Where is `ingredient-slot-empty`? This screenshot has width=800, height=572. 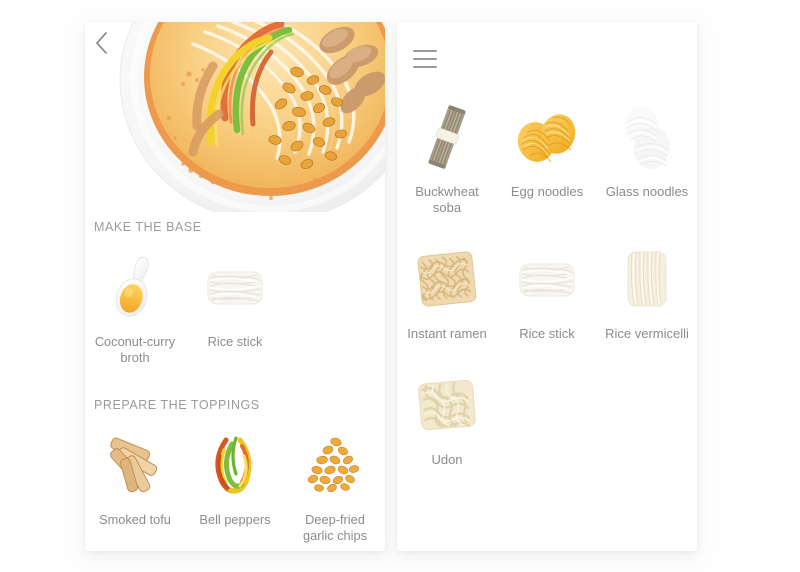 ingredient-slot-empty is located at coordinates (335, 307).